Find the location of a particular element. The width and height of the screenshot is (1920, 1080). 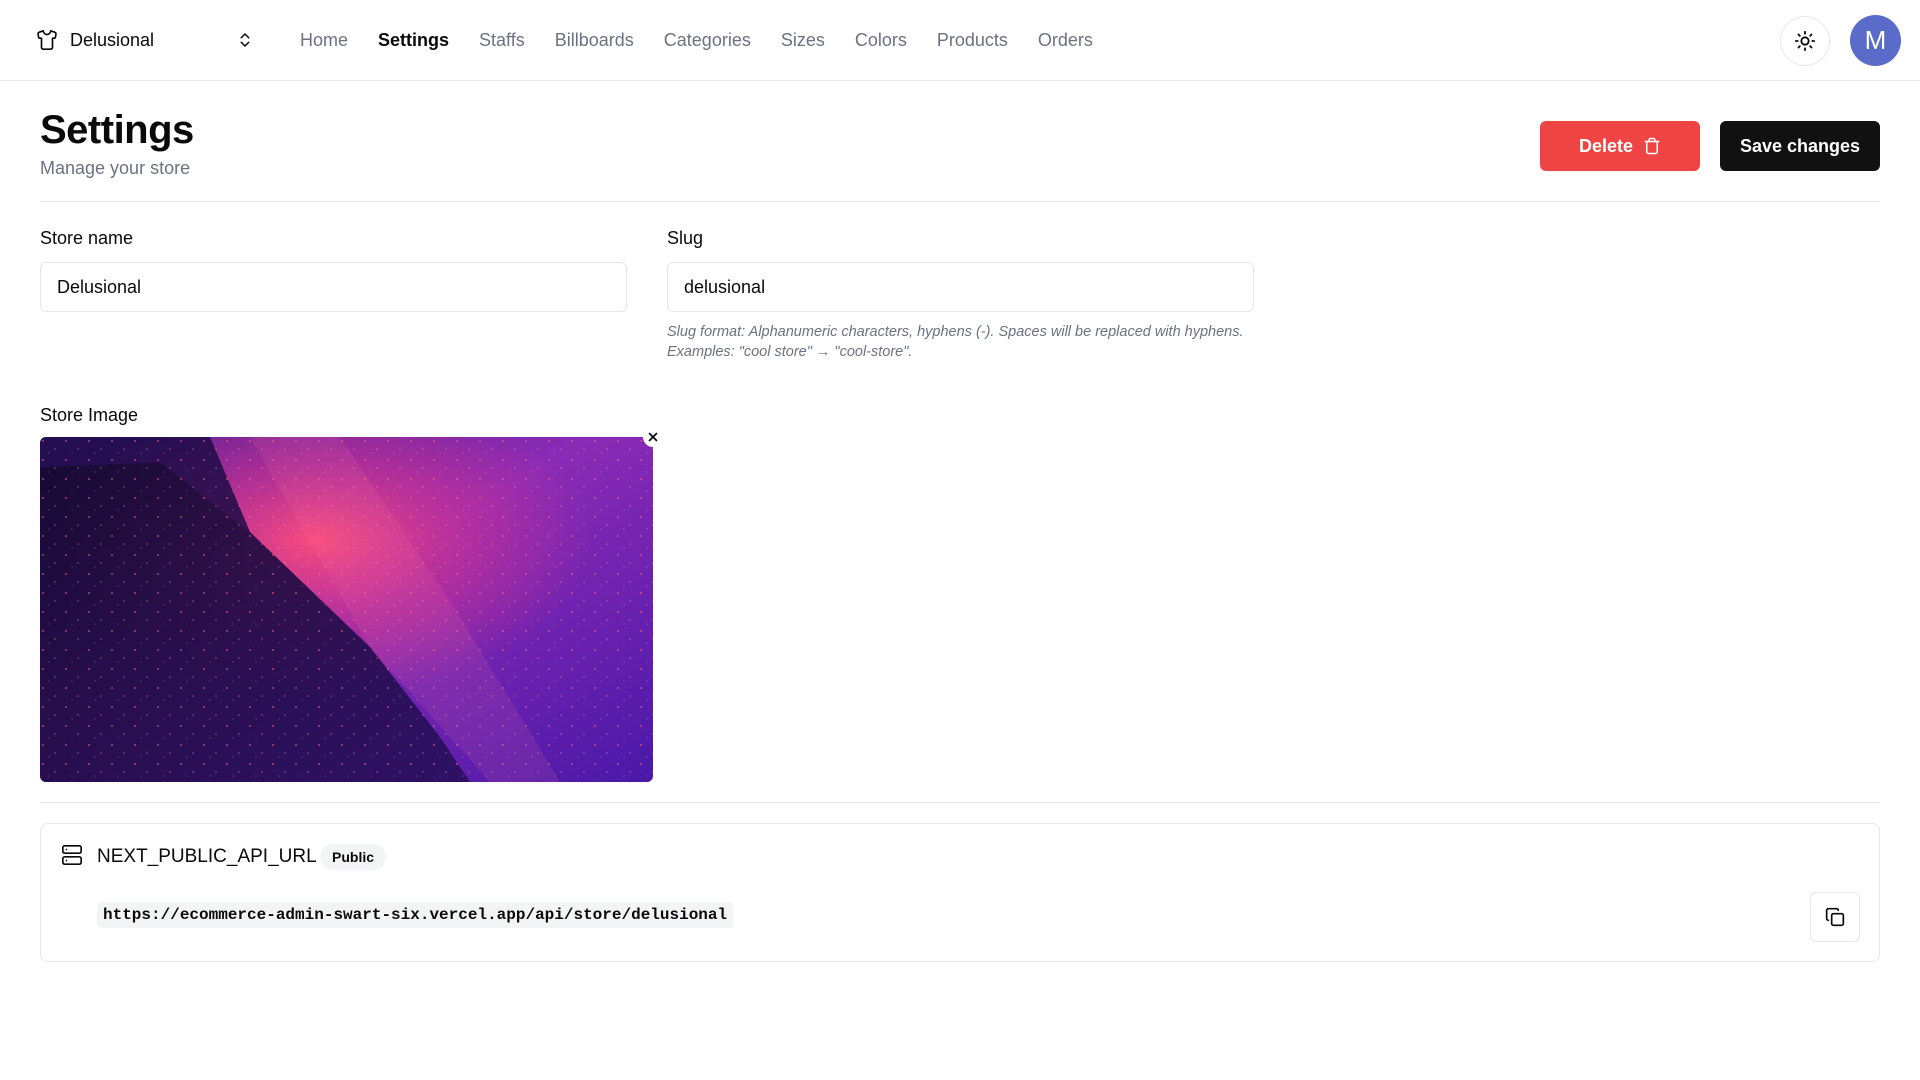

theme-toggle-button is located at coordinates (1805, 41).